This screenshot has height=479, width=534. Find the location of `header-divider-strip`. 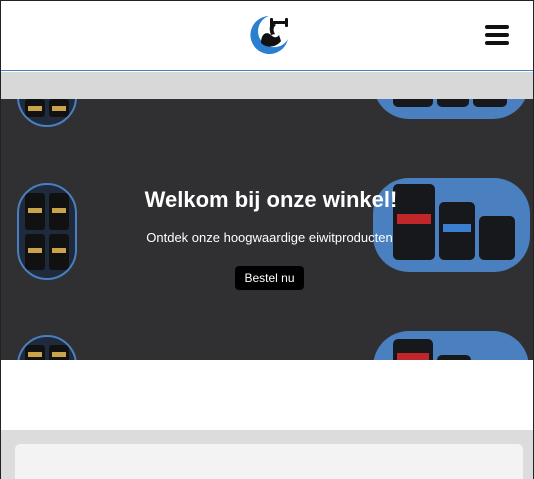

header-divider-strip is located at coordinates (267, 85).